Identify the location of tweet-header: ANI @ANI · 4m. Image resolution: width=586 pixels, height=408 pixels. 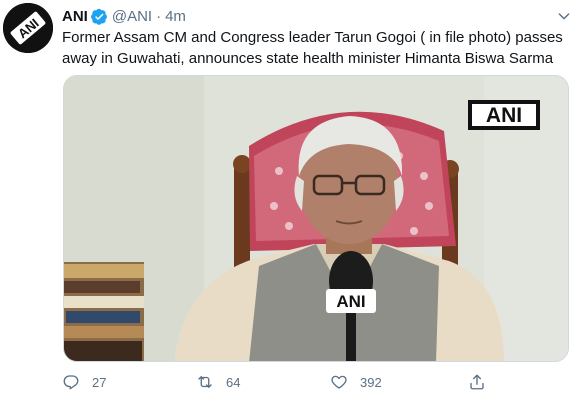
(124, 16).